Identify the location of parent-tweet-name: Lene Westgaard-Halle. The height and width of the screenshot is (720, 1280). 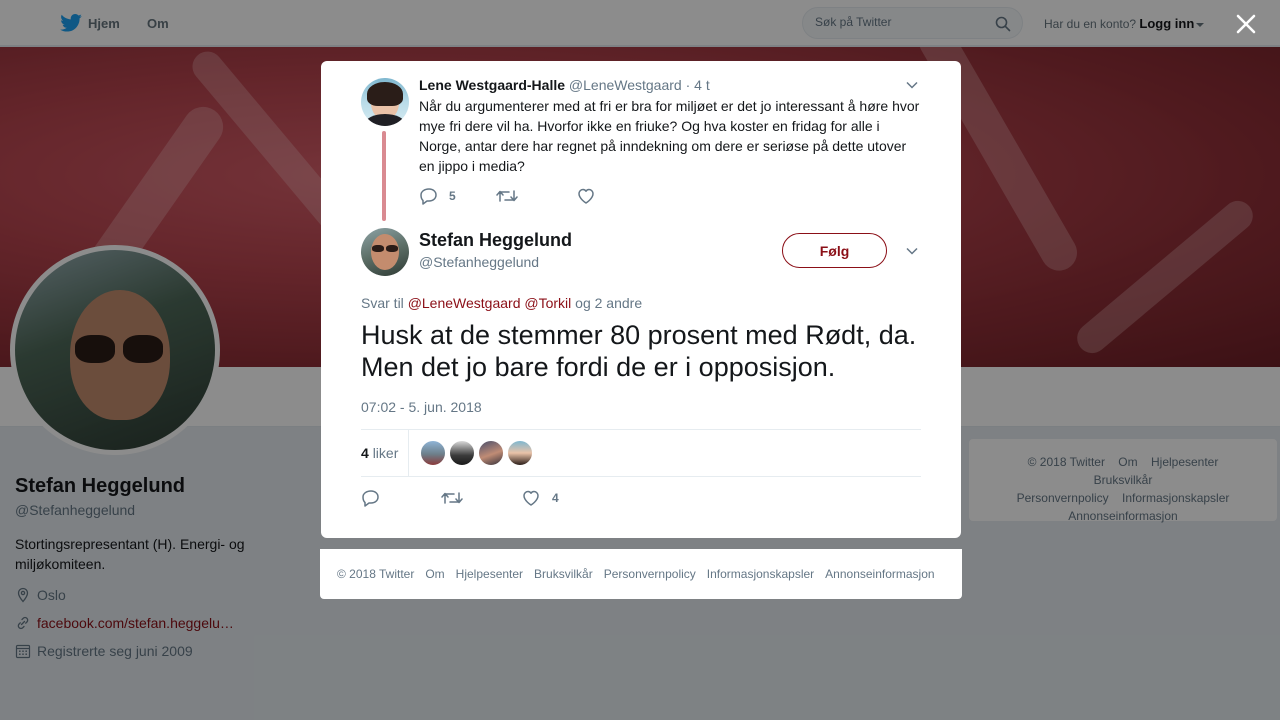
(492, 85).